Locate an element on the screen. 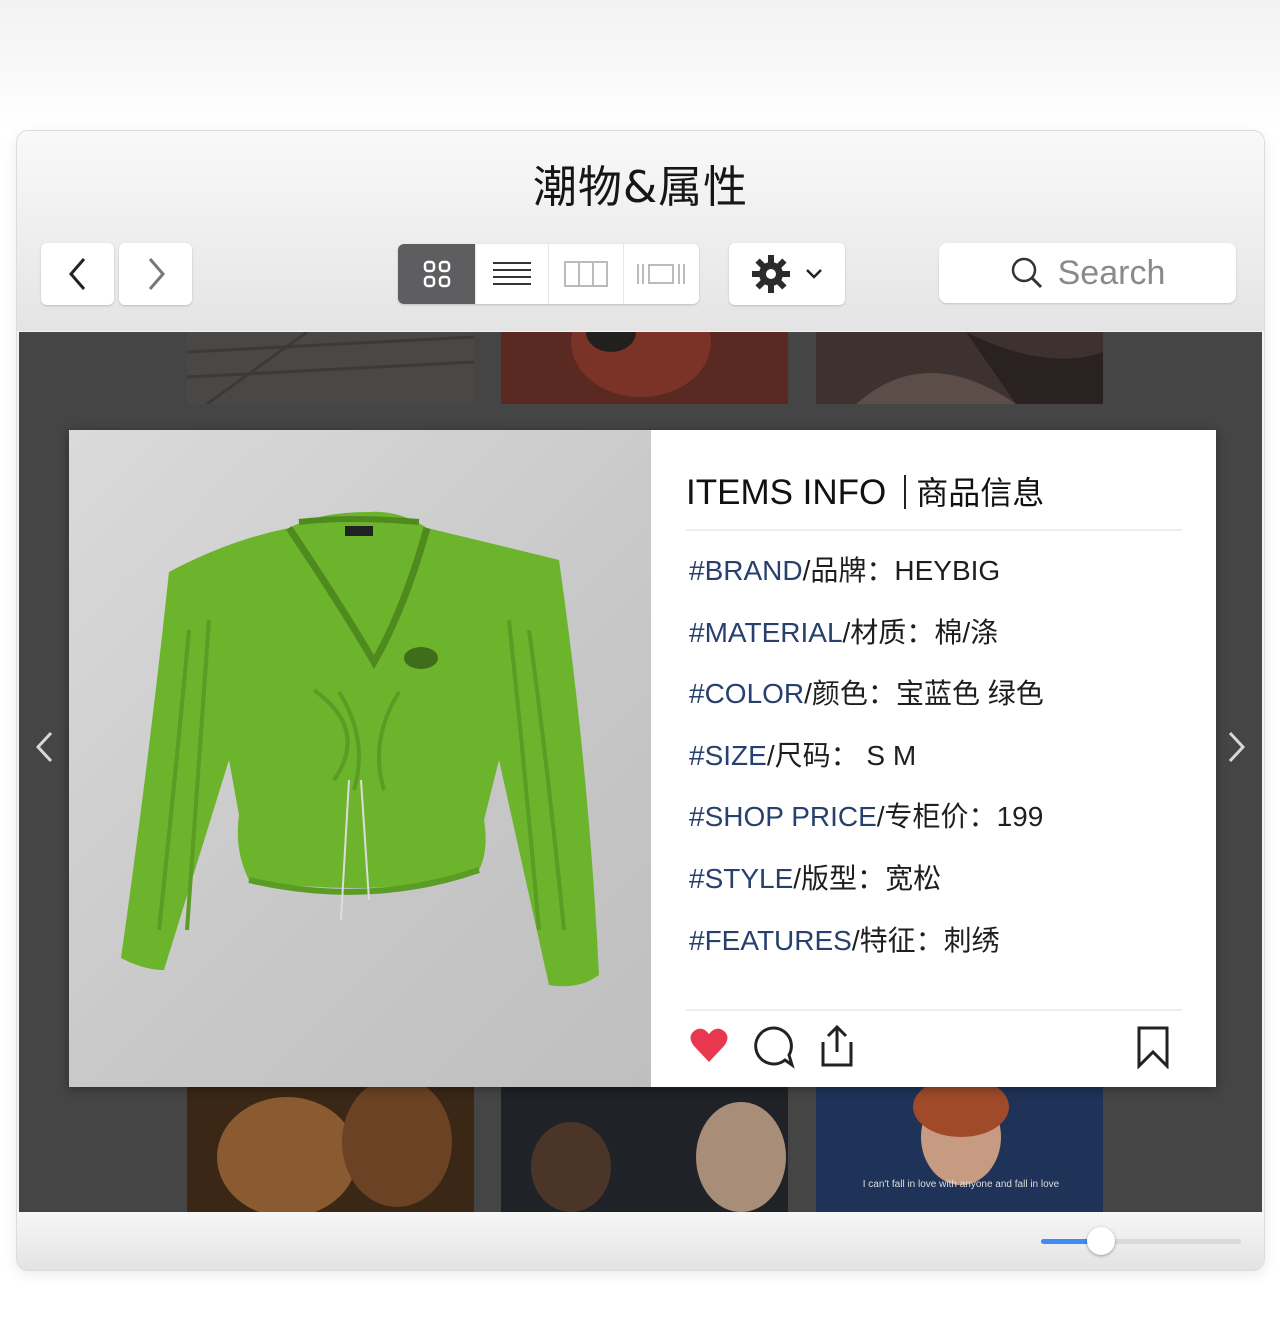 This screenshot has height=1335, width=1280. grid-view-icon is located at coordinates (436, 274).